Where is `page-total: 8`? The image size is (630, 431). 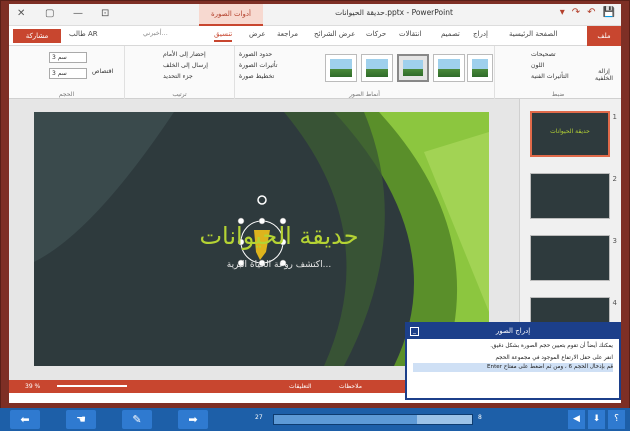
page-total: 8 is located at coordinates (480, 417).